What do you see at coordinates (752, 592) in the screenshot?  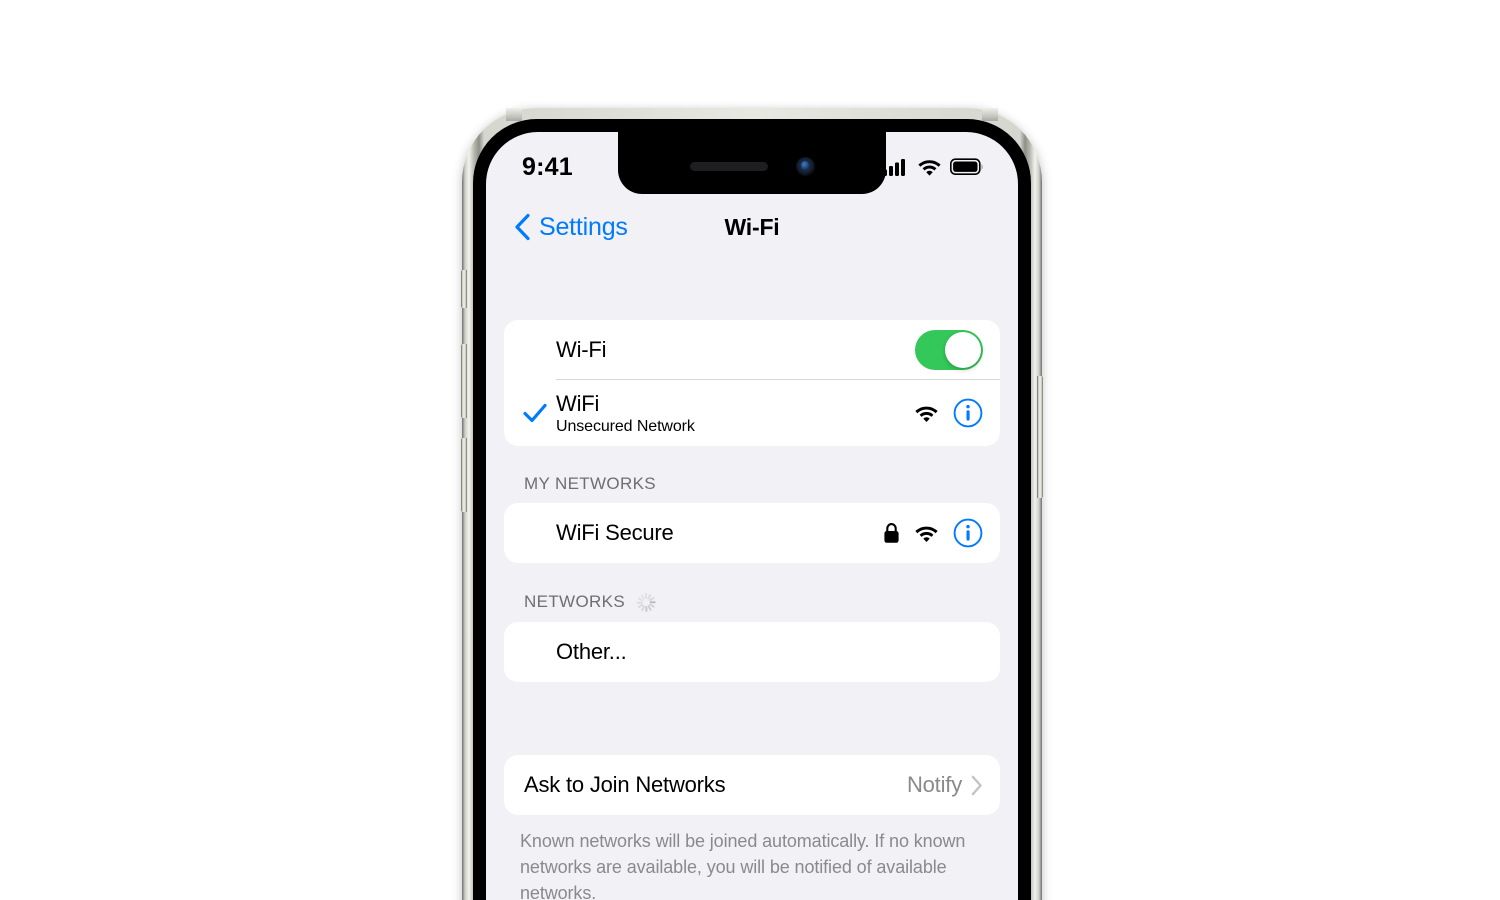 I see `networks-header: NETWORKS` at bounding box center [752, 592].